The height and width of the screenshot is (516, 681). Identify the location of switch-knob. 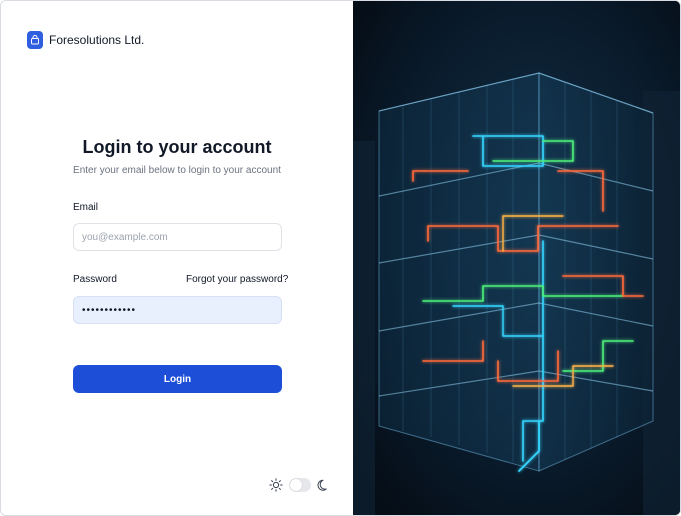
(296, 485).